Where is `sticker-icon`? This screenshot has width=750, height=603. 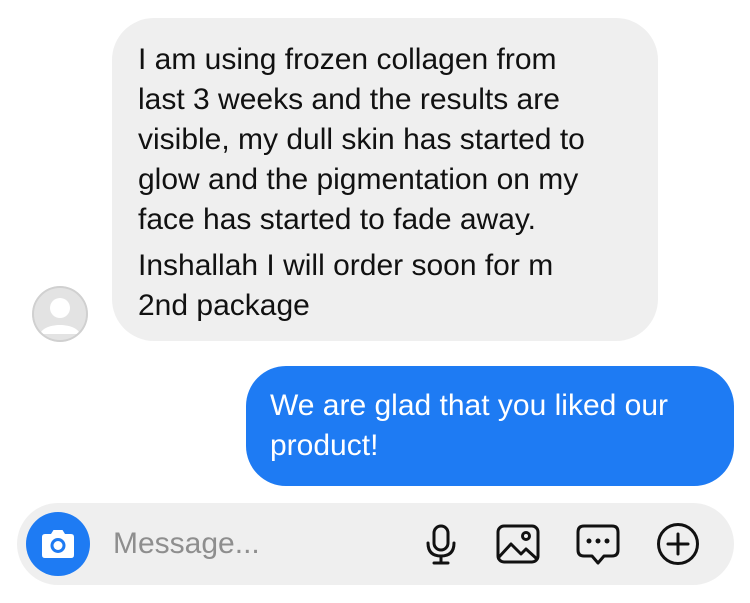 sticker-icon is located at coordinates (598, 544).